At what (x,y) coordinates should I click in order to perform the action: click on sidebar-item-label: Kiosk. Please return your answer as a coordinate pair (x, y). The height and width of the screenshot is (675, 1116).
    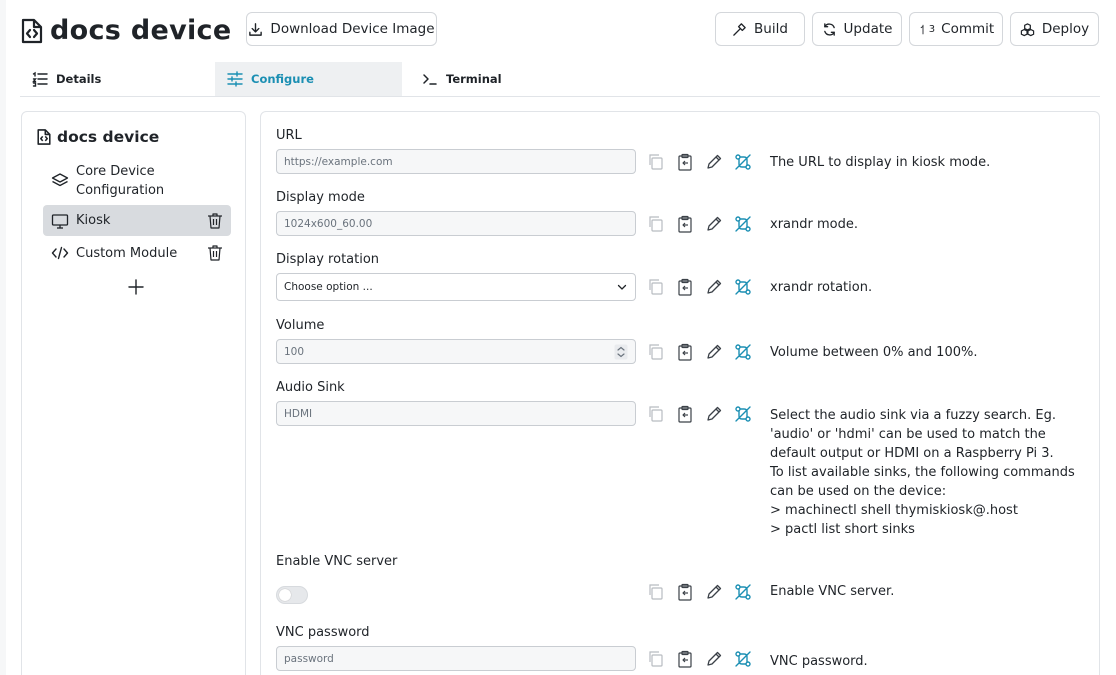
    Looking at the image, I should click on (93, 220).